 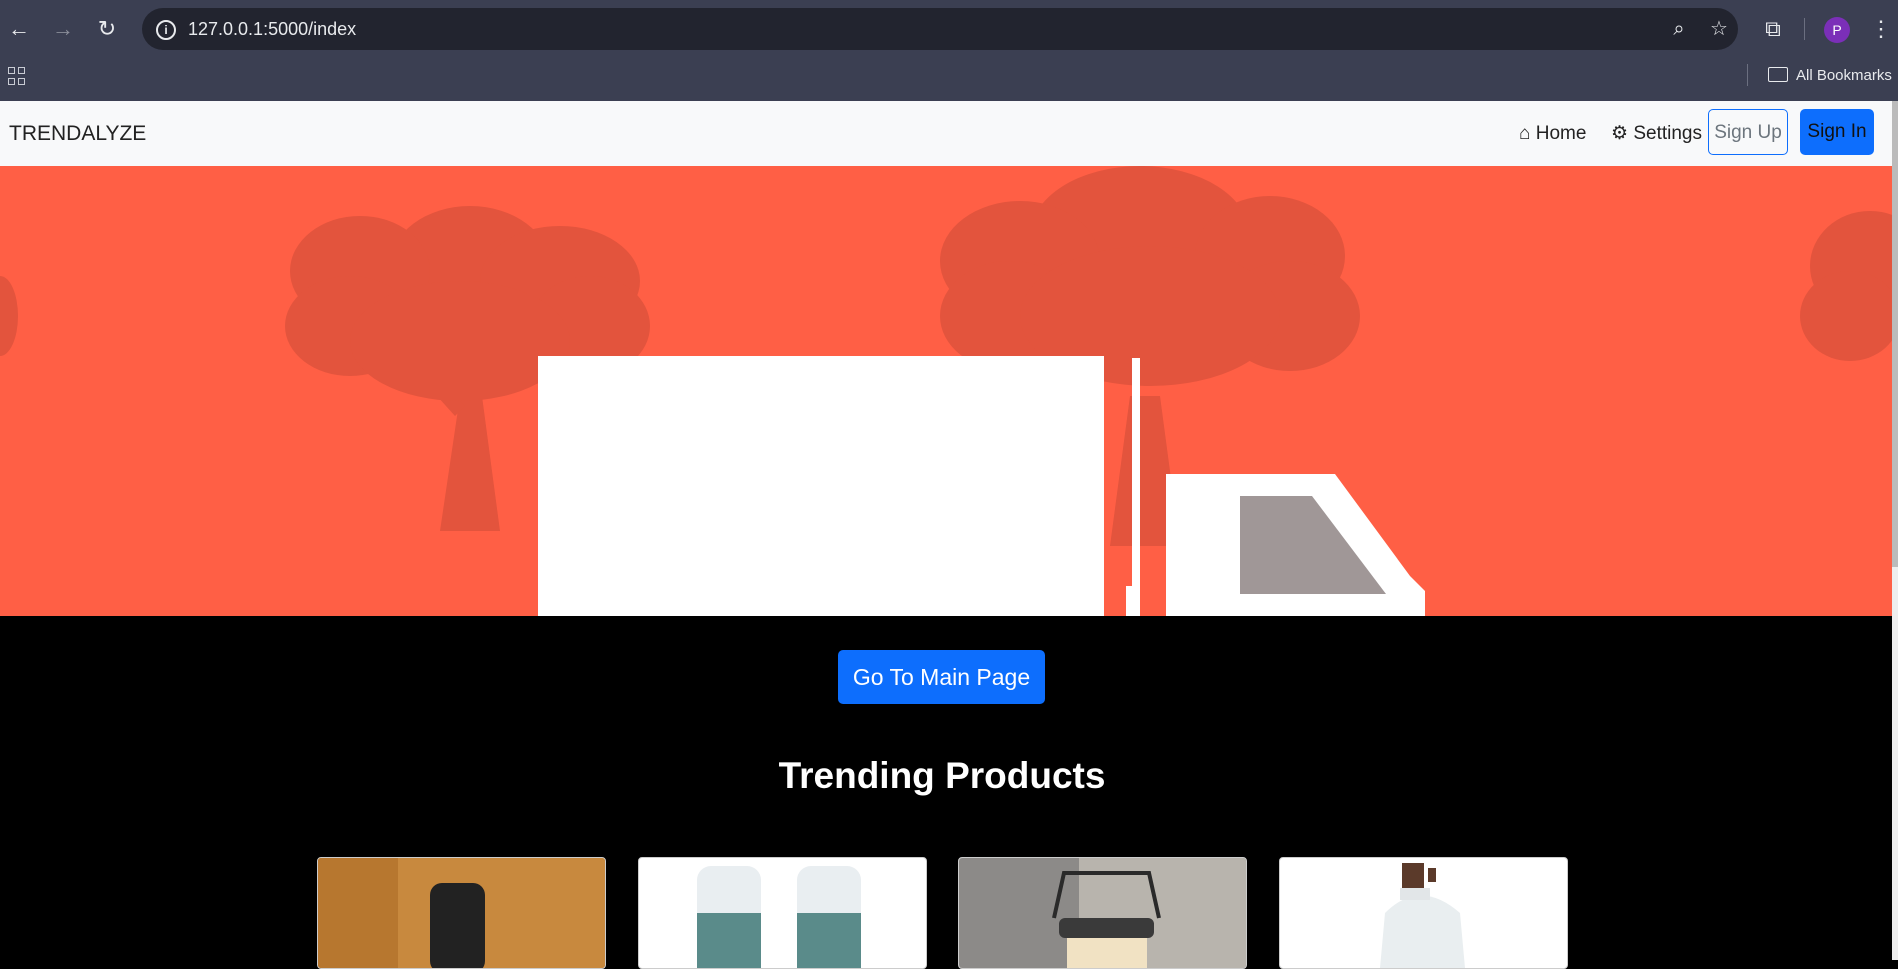 What do you see at coordinates (166, 30) in the screenshot?
I see `site-info-icon: i` at bounding box center [166, 30].